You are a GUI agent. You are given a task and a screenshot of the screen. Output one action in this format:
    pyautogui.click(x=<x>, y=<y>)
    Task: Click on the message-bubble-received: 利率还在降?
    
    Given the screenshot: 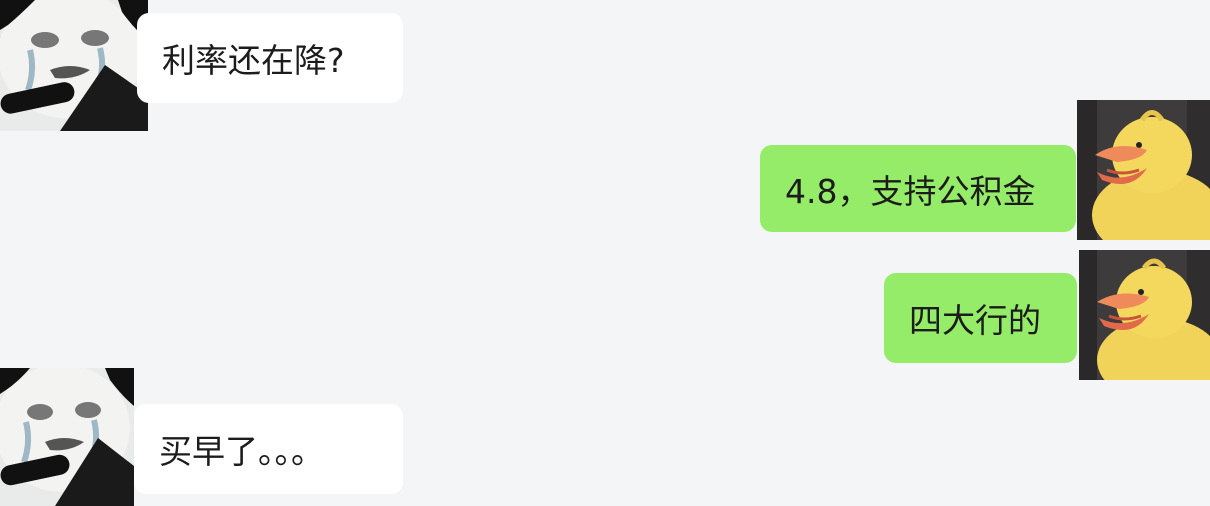 What is the action you would take?
    pyautogui.click(x=270, y=58)
    